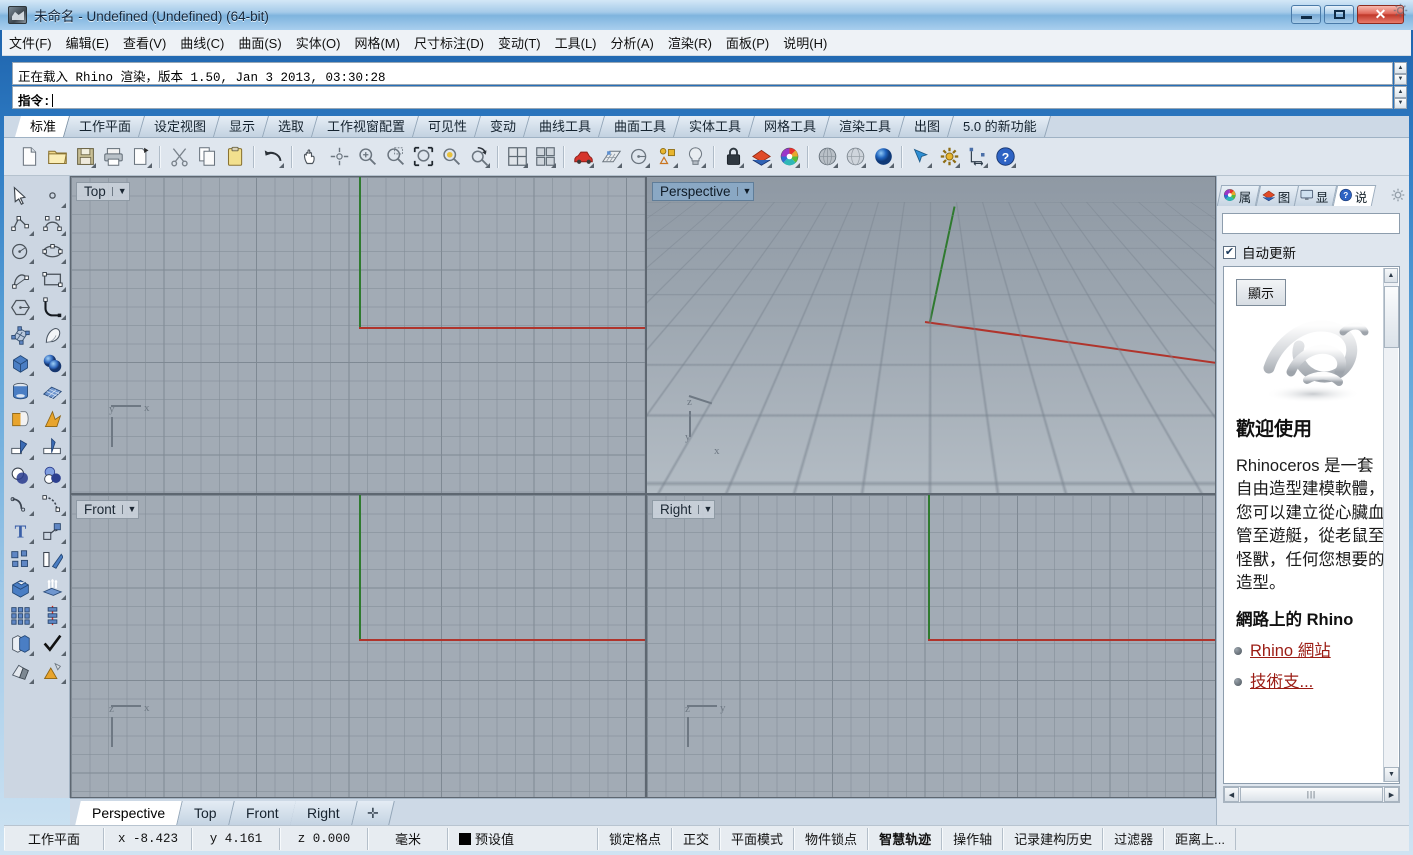 Image resolution: width=1413 pixels, height=855 pixels. Describe the element at coordinates (1053, 838) in the screenshot. I see `status-toggle-6: 记录建构历史` at that location.